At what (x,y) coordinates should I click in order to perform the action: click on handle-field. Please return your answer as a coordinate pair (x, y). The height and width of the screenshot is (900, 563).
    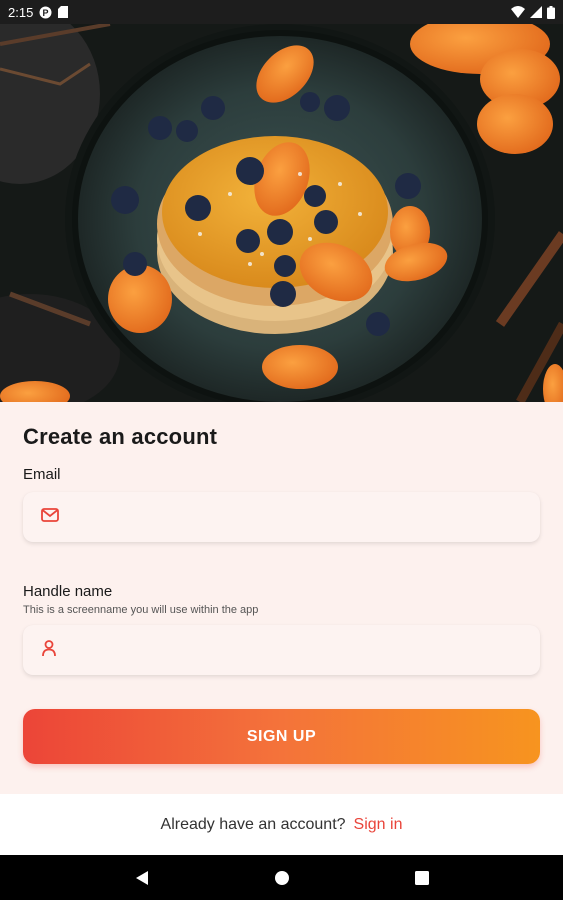
    Looking at the image, I should click on (281, 650).